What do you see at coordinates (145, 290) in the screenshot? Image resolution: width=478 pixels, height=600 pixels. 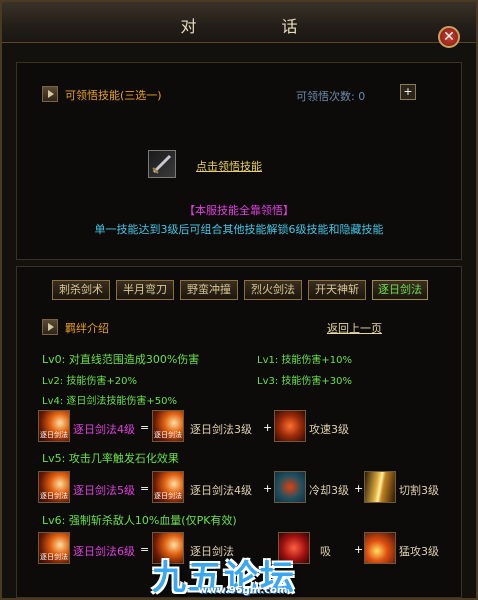 I see `tab-banyue: 半月弯刀` at bounding box center [145, 290].